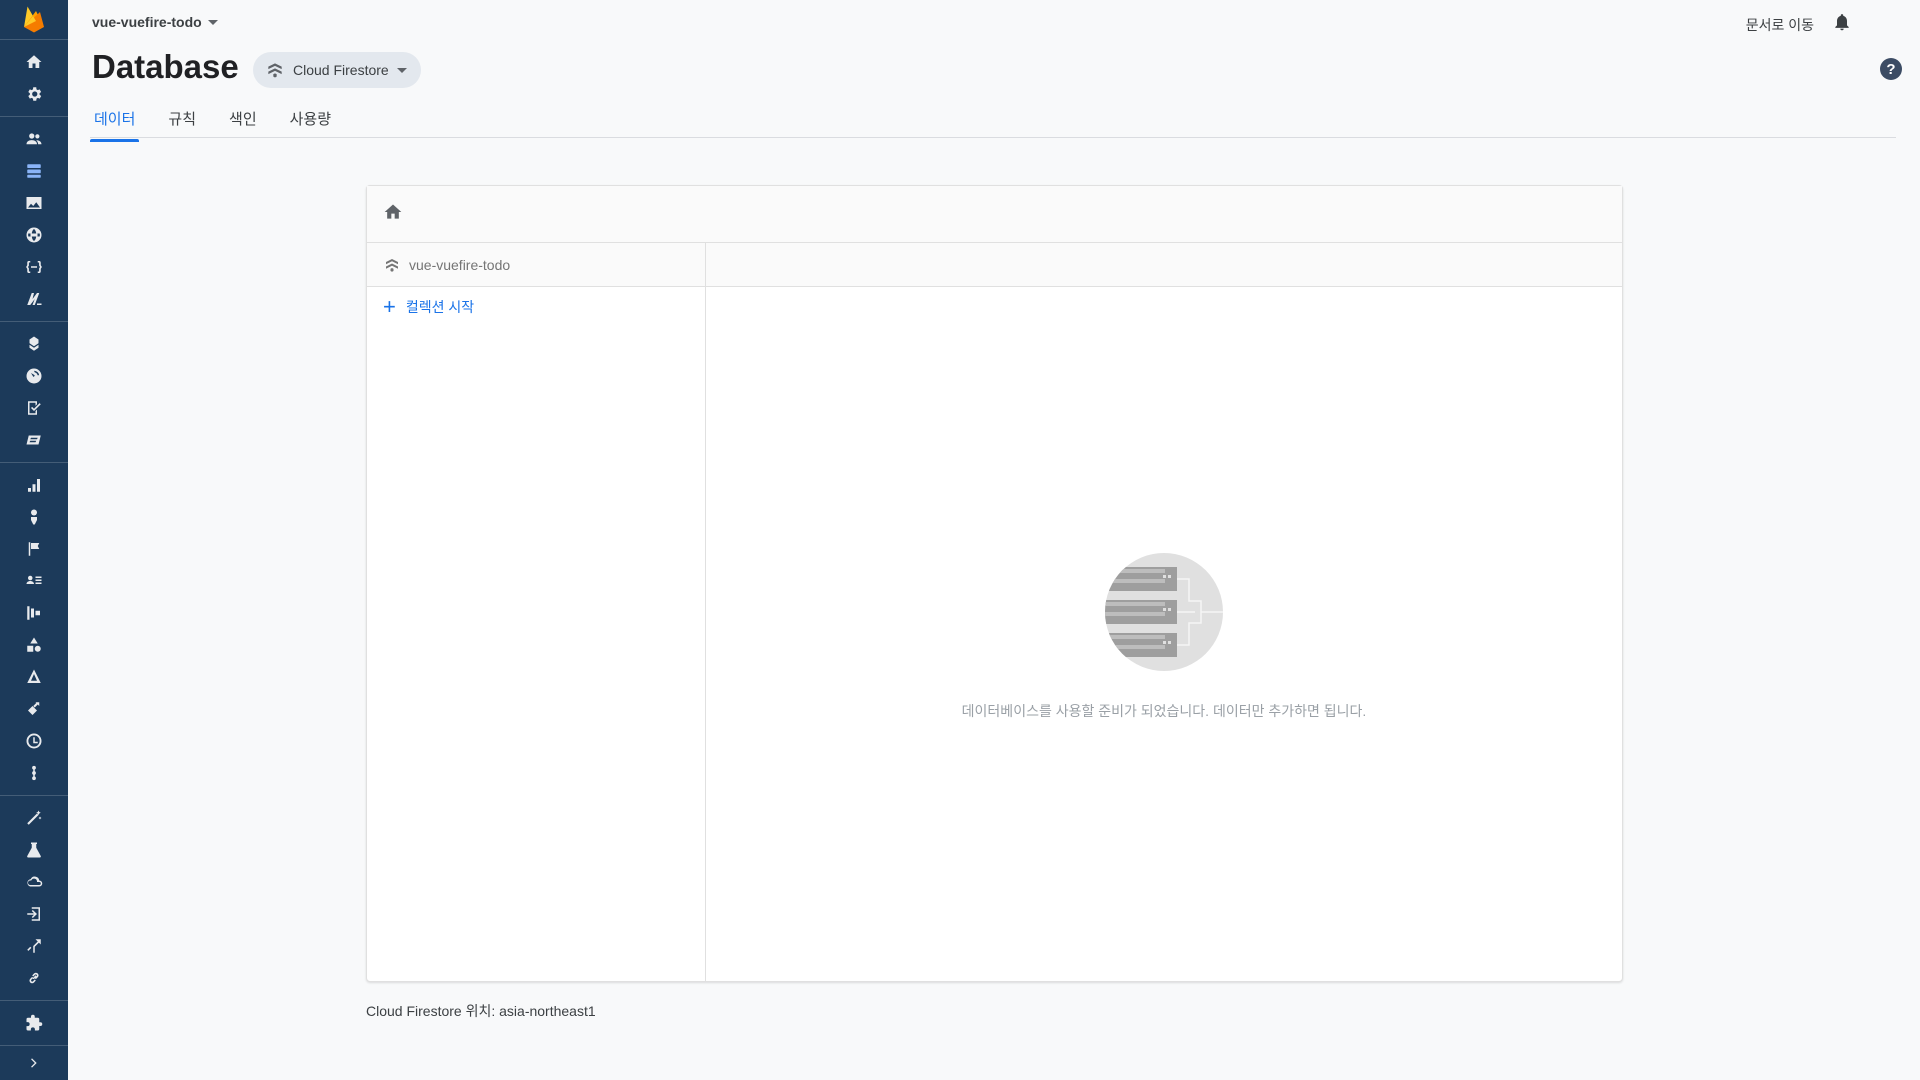  Describe the element at coordinates (389, 306) in the screenshot. I see `plus-icon: +` at that location.